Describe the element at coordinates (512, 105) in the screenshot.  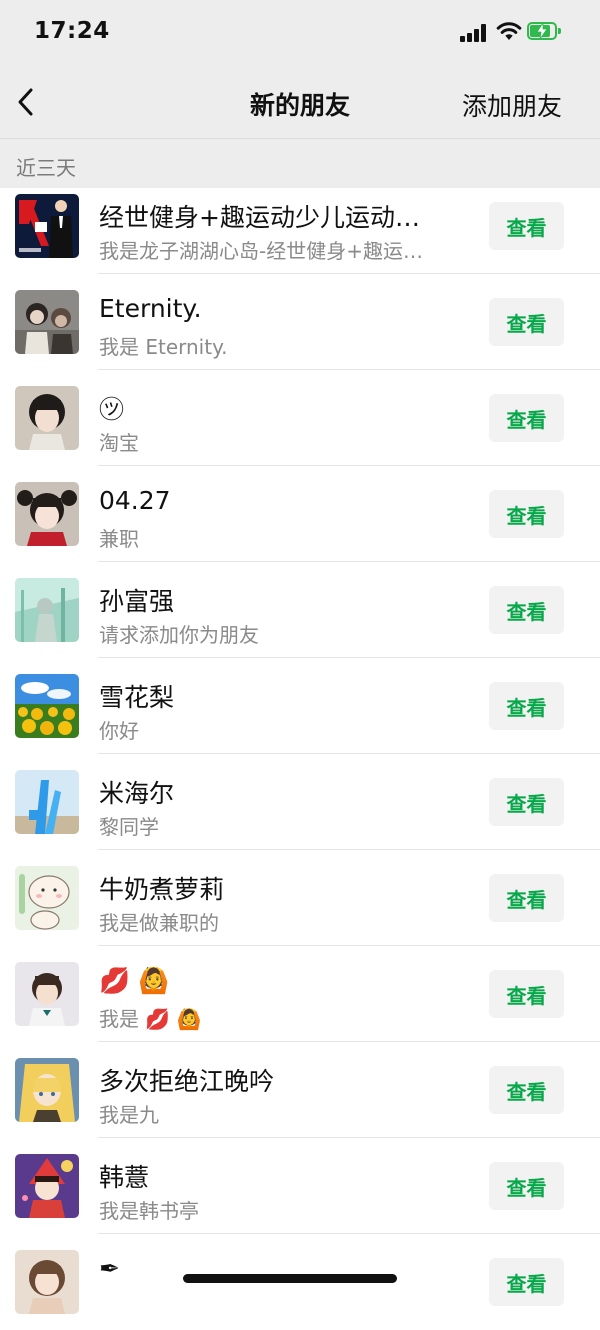
I see `add-friend-button: 添加朋友` at that location.